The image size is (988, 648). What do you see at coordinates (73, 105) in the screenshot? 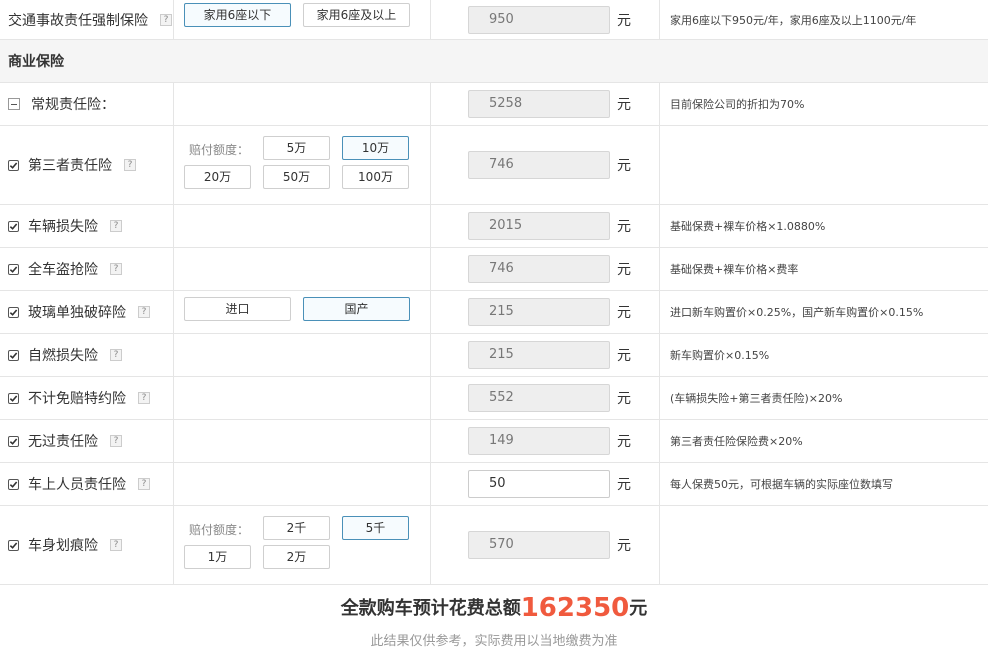
I see `general-liability-label: 常规责任险：` at bounding box center [73, 105].